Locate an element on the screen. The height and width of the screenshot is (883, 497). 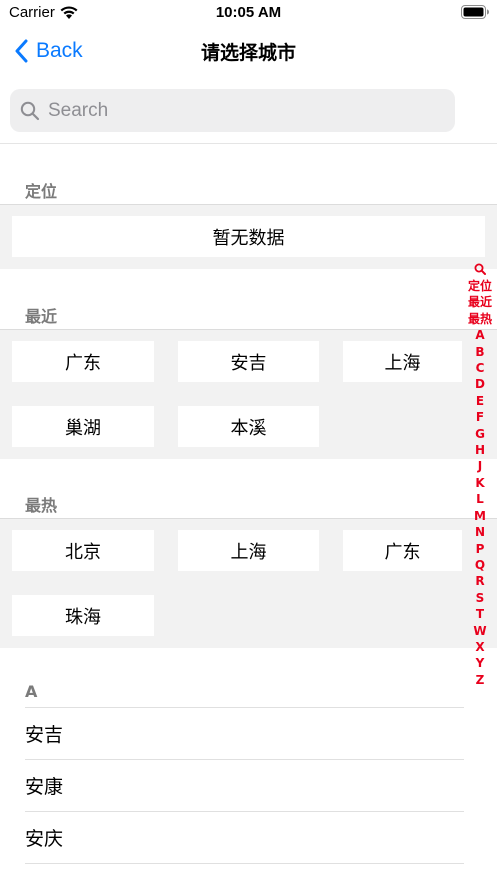
index-item: R is located at coordinates (479, 581).